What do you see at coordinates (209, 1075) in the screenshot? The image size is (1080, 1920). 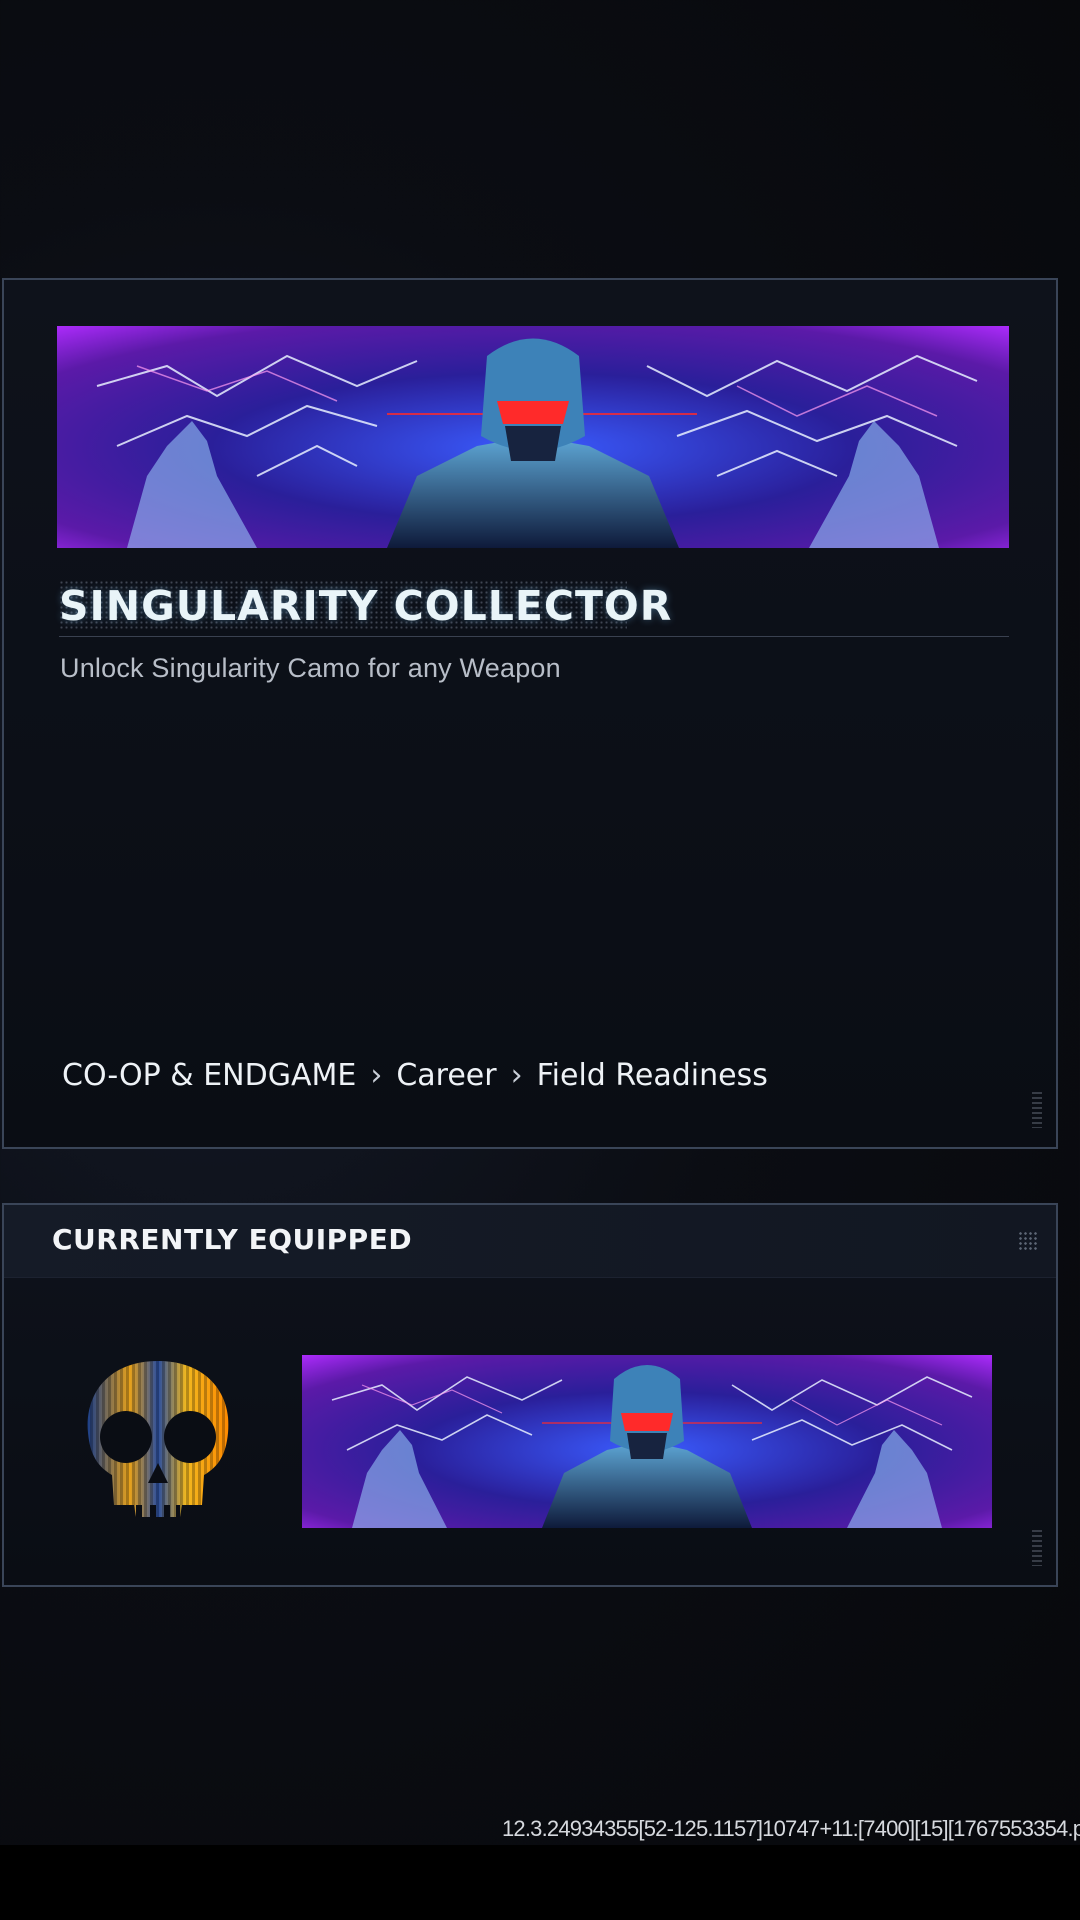 I see `breadcrumb-item-coop: CO-OP & ENDGAME` at bounding box center [209, 1075].